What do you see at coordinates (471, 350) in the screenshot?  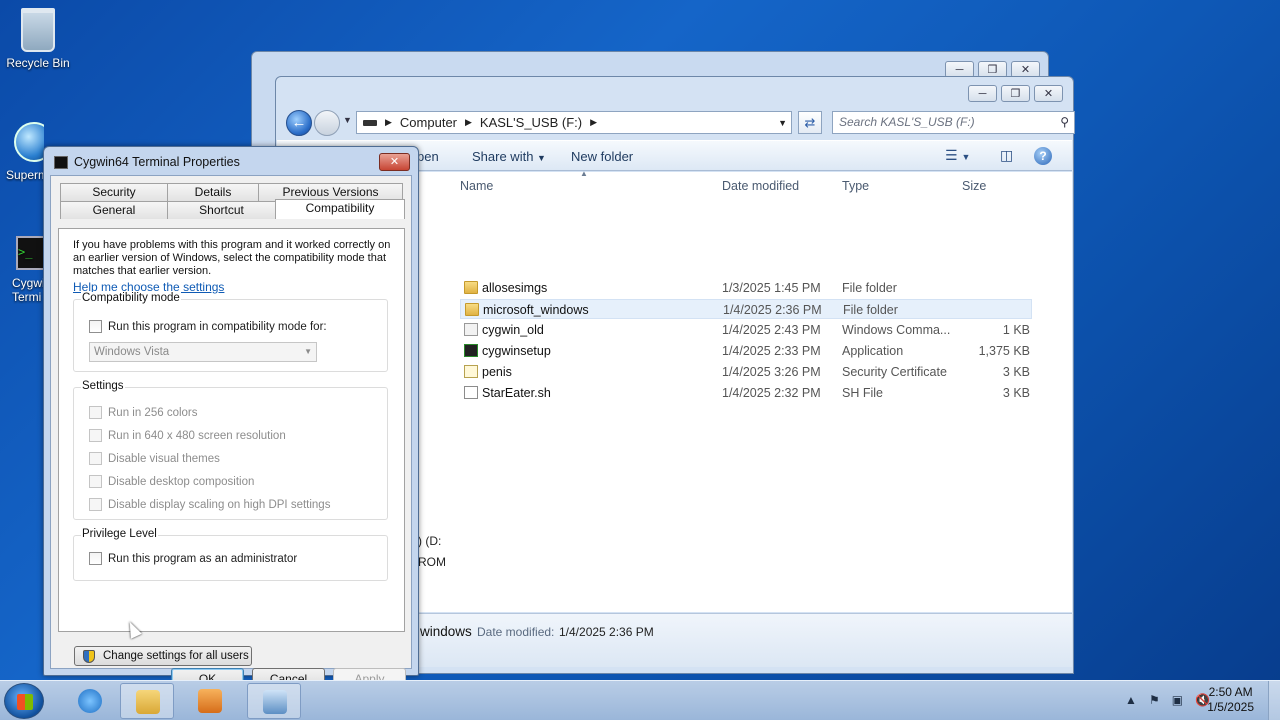 I see `app-icon` at bounding box center [471, 350].